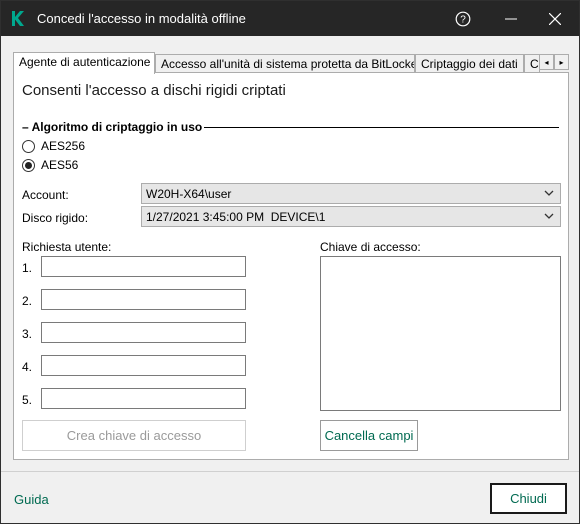  What do you see at coordinates (290, 471) in the screenshot?
I see `footer-divider` at bounding box center [290, 471].